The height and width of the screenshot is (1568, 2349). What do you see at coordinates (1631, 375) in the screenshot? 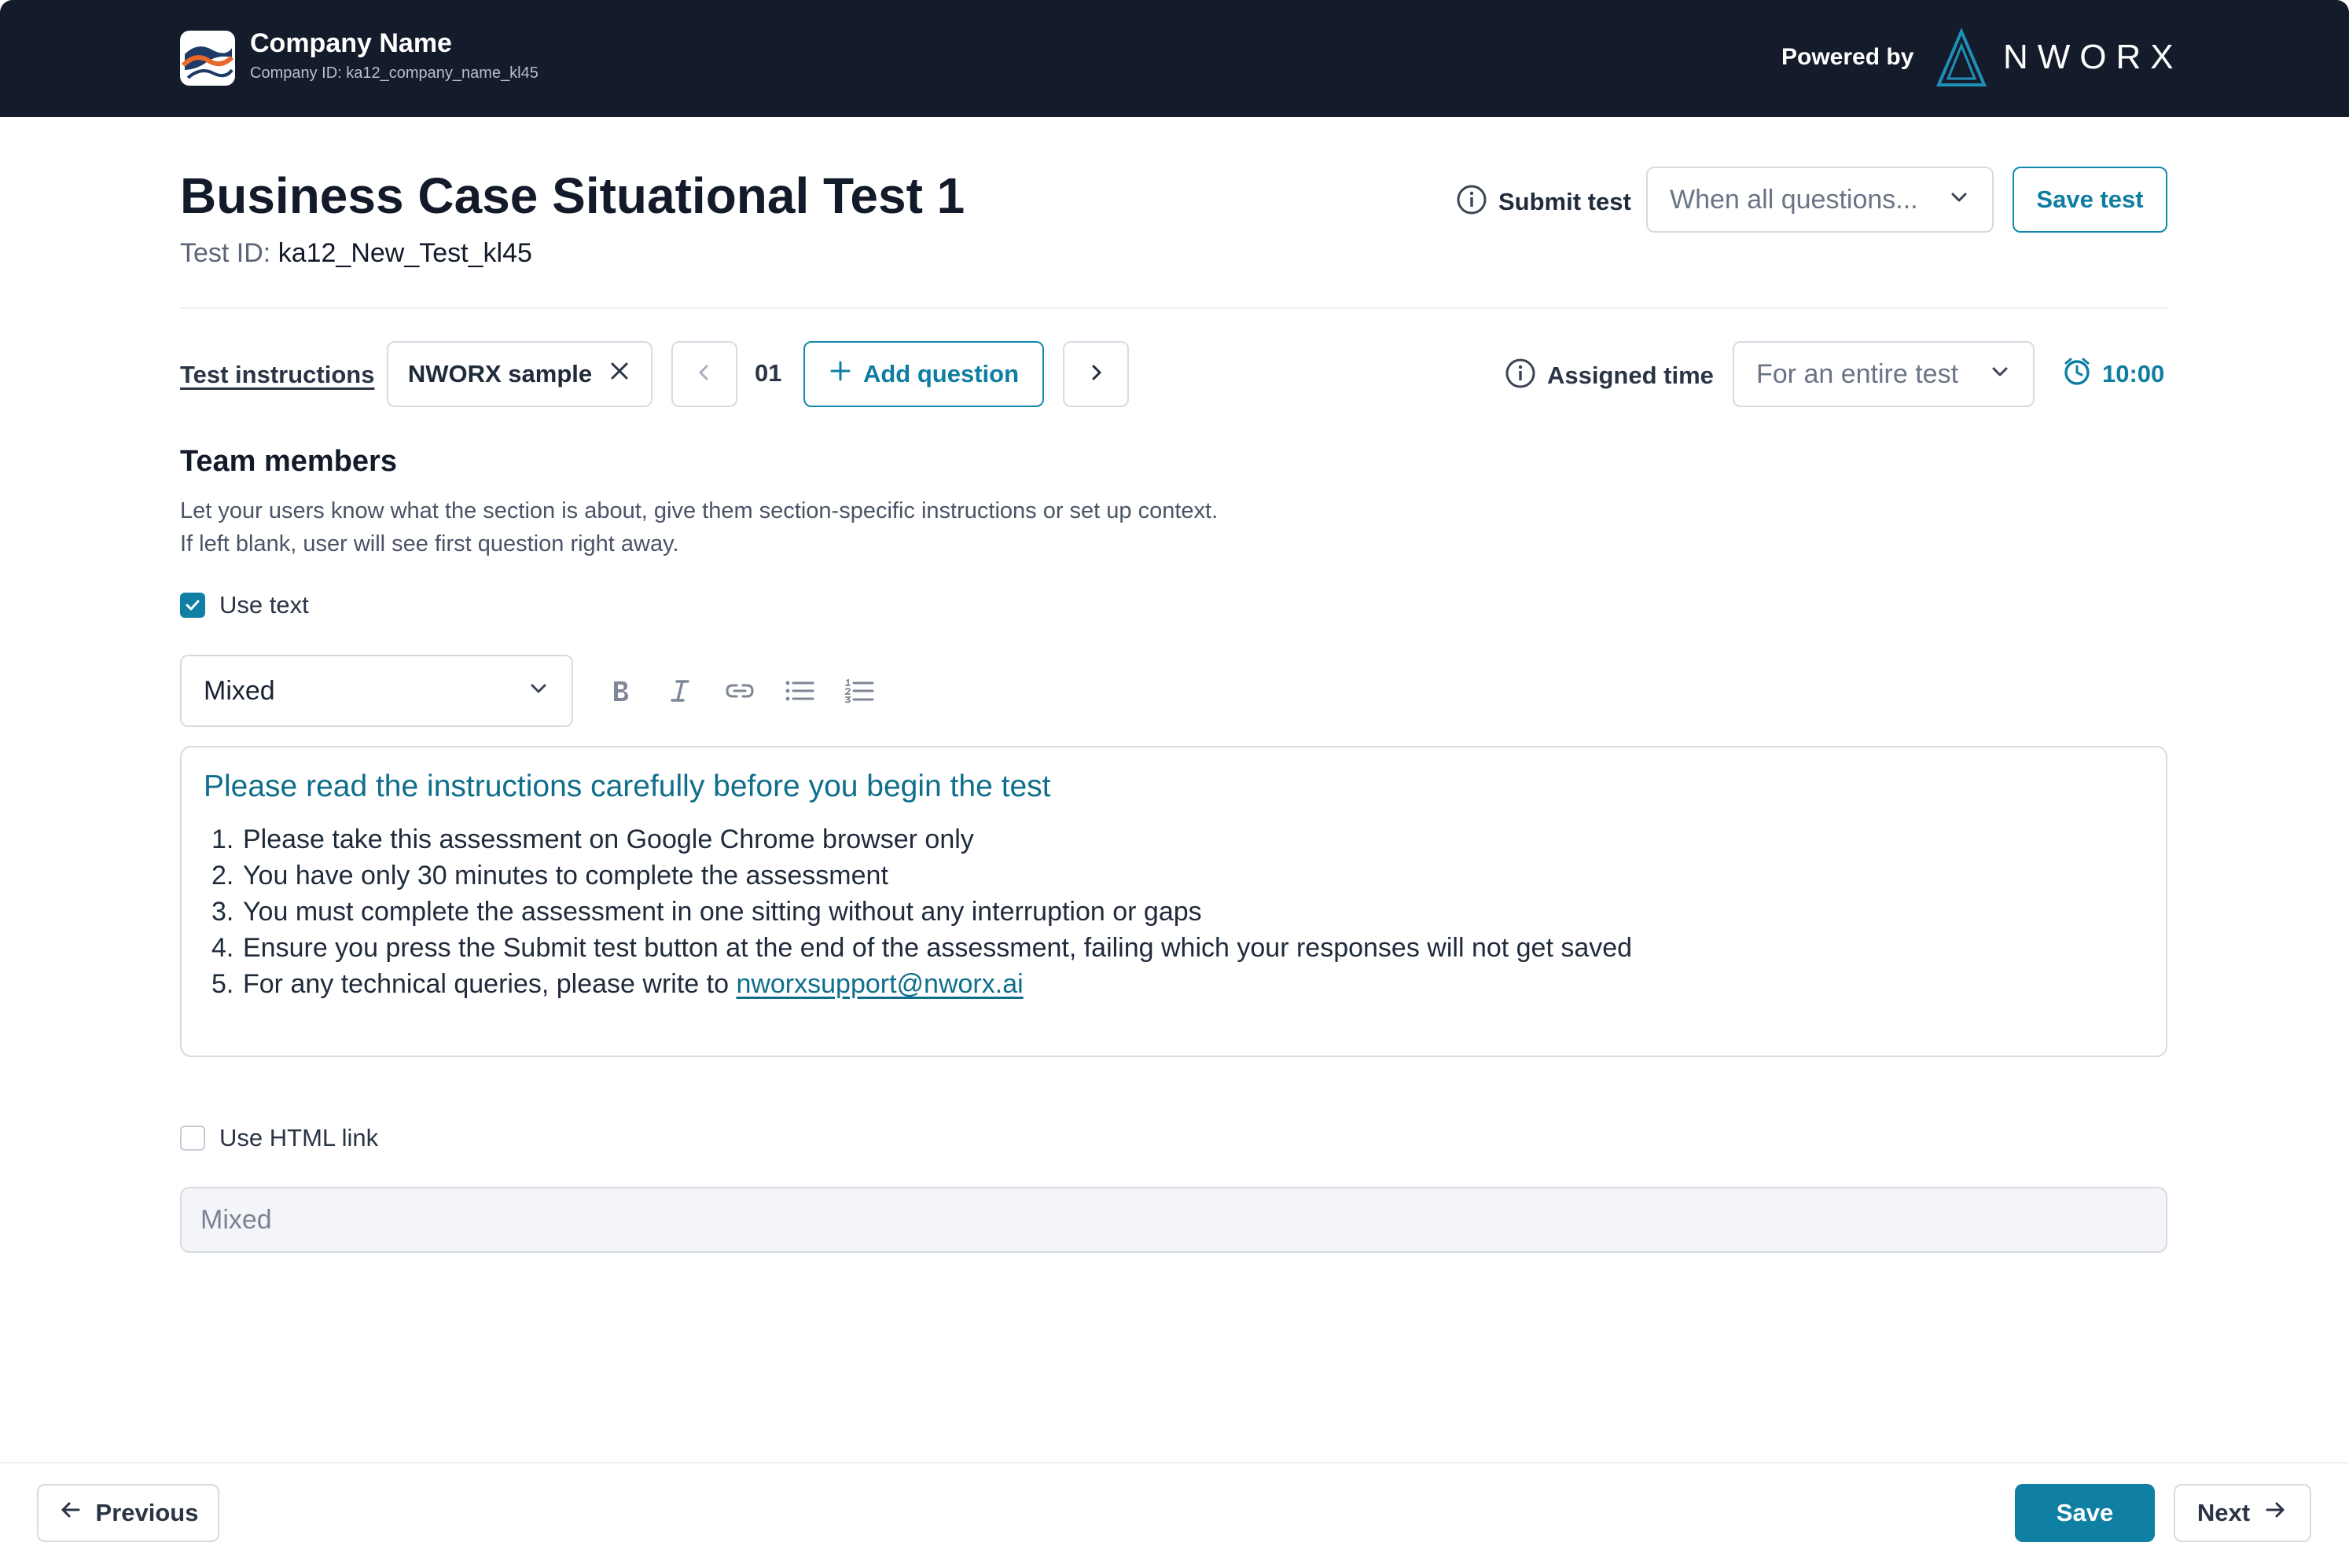
I see `assigned-time-label: Assigned time` at bounding box center [1631, 375].